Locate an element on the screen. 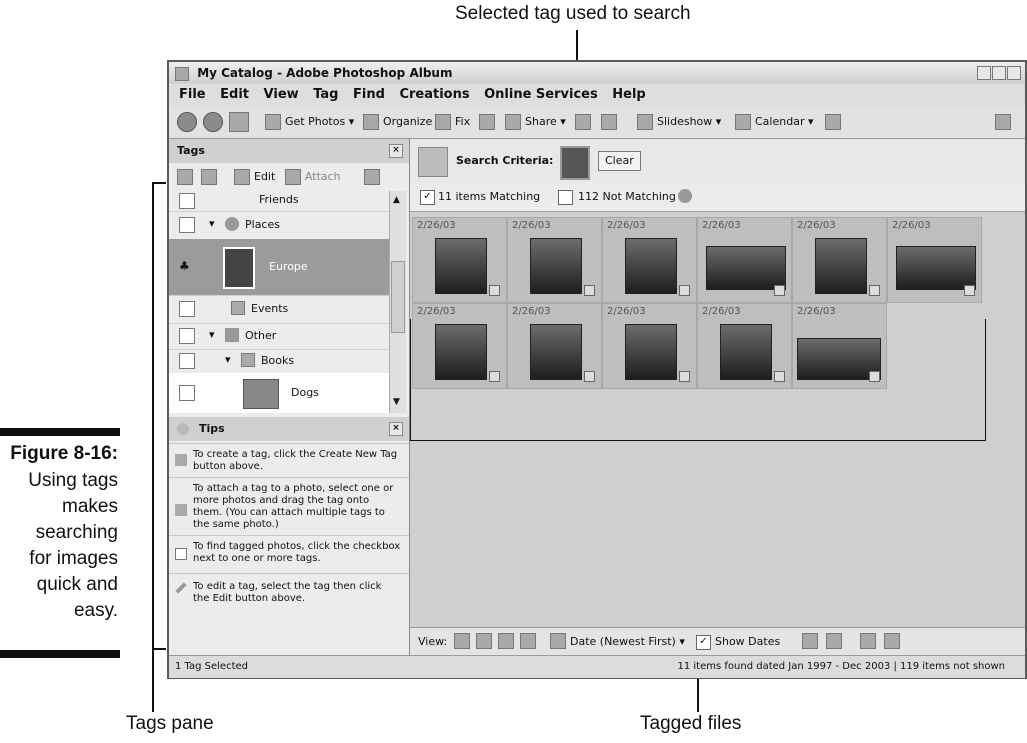  home-button is located at coordinates (241, 122).